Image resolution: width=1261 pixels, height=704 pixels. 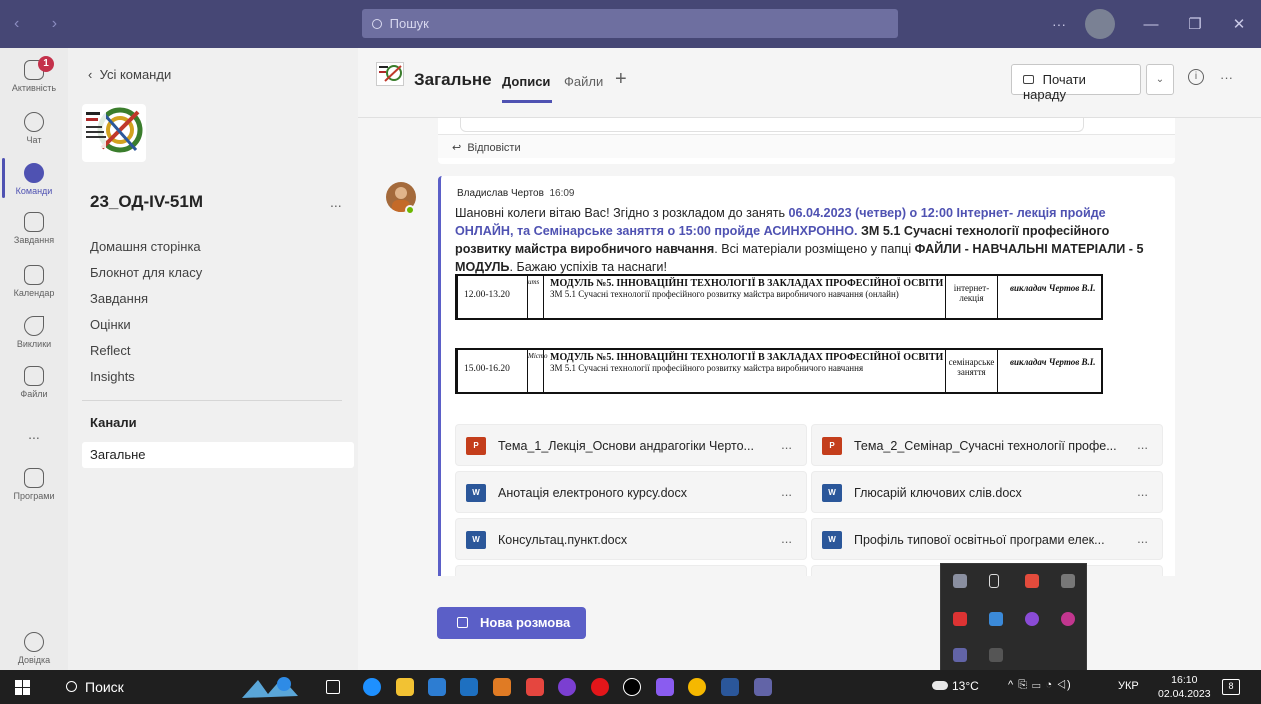 I want to click on post-text-3: . Бажаю успіхів та наснаги!, so click(x=588, y=267).